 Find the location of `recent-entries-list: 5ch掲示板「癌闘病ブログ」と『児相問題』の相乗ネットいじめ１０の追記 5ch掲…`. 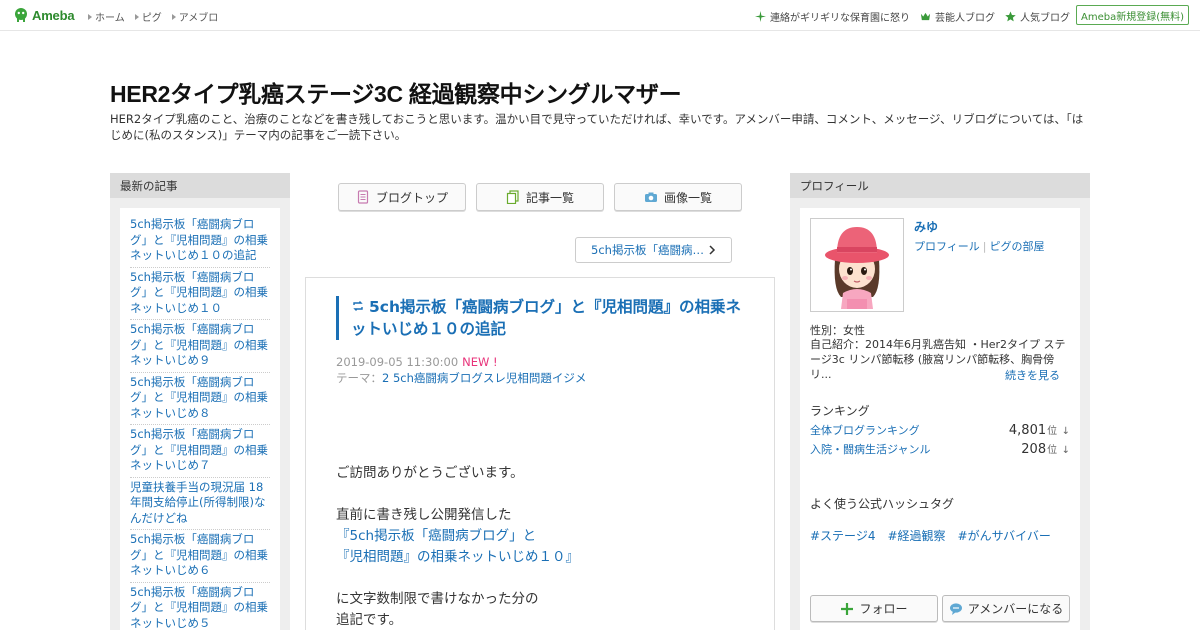

recent-entries-list: 5ch掲示板「癌闘病ブログ」と『児相問題』の相乗ネットいじめ１０の追記 5ch掲… is located at coordinates (200, 419).